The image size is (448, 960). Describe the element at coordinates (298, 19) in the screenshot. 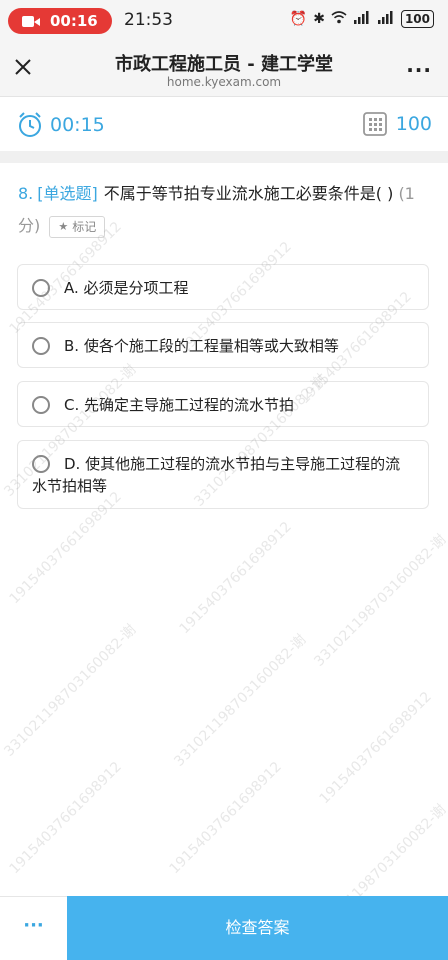

I see `alarm-icon: ⏰` at that location.